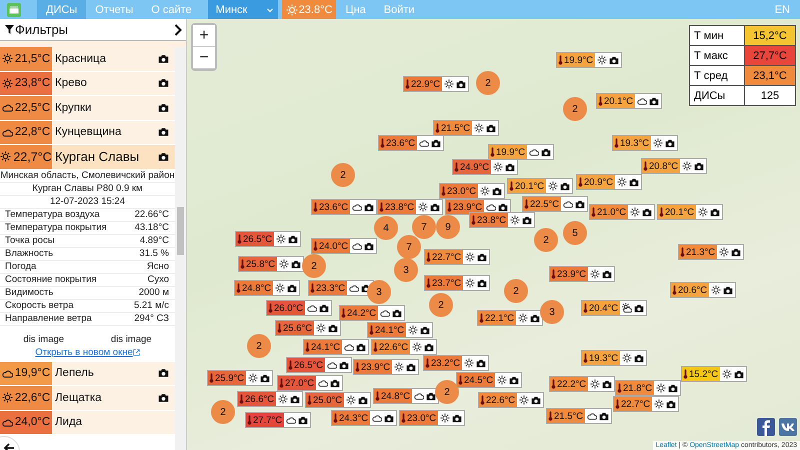 The height and width of the screenshot is (450, 800). I want to click on temperature-marker: 27.7°C, so click(265, 420).